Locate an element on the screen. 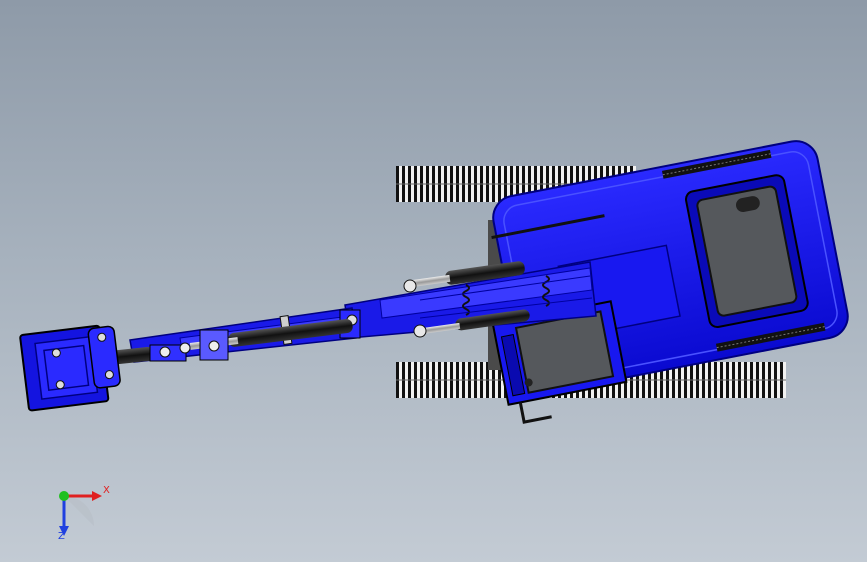  triad-arc is located at coordinates (79, 511).